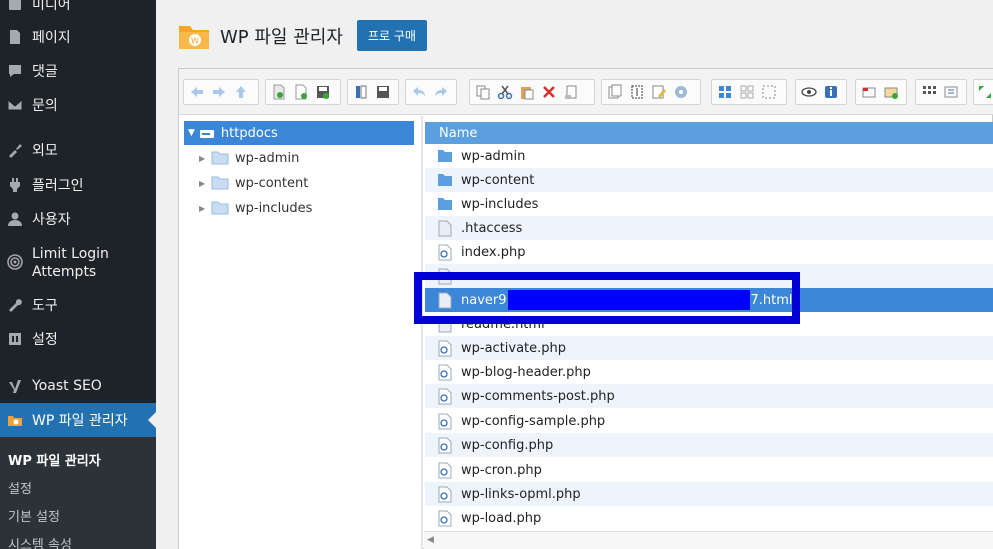 The width and height of the screenshot is (993, 549). What do you see at coordinates (78, 71) in the screenshot?
I see `menu-item-comments: 댓글` at bounding box center [78, 71].